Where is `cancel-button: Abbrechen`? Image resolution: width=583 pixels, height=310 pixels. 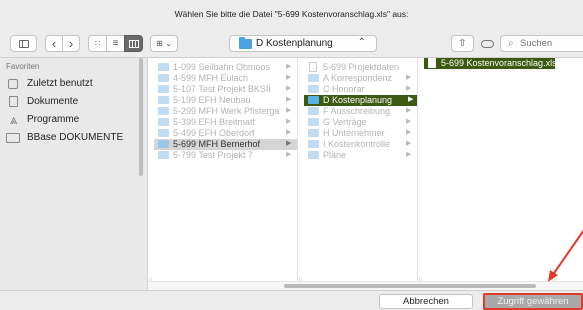
cancel-button: Abbrechen is located at coordinates (426, 301).